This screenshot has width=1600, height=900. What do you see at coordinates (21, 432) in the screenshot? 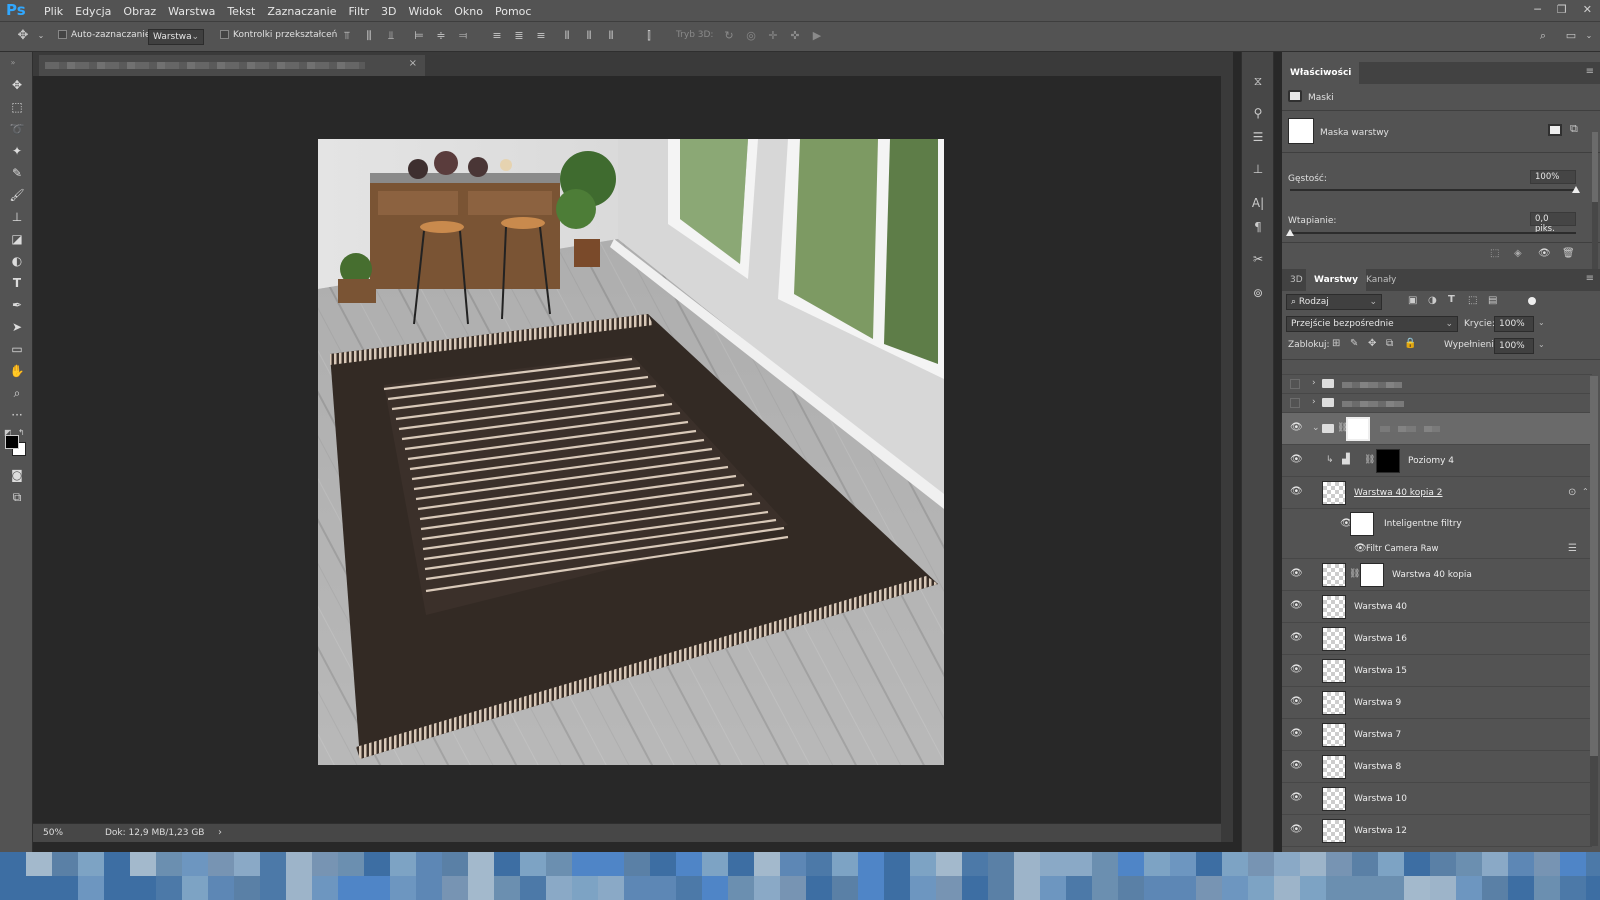
I see `swap-colors-icon: ↰` at bounding box center [21, 432].